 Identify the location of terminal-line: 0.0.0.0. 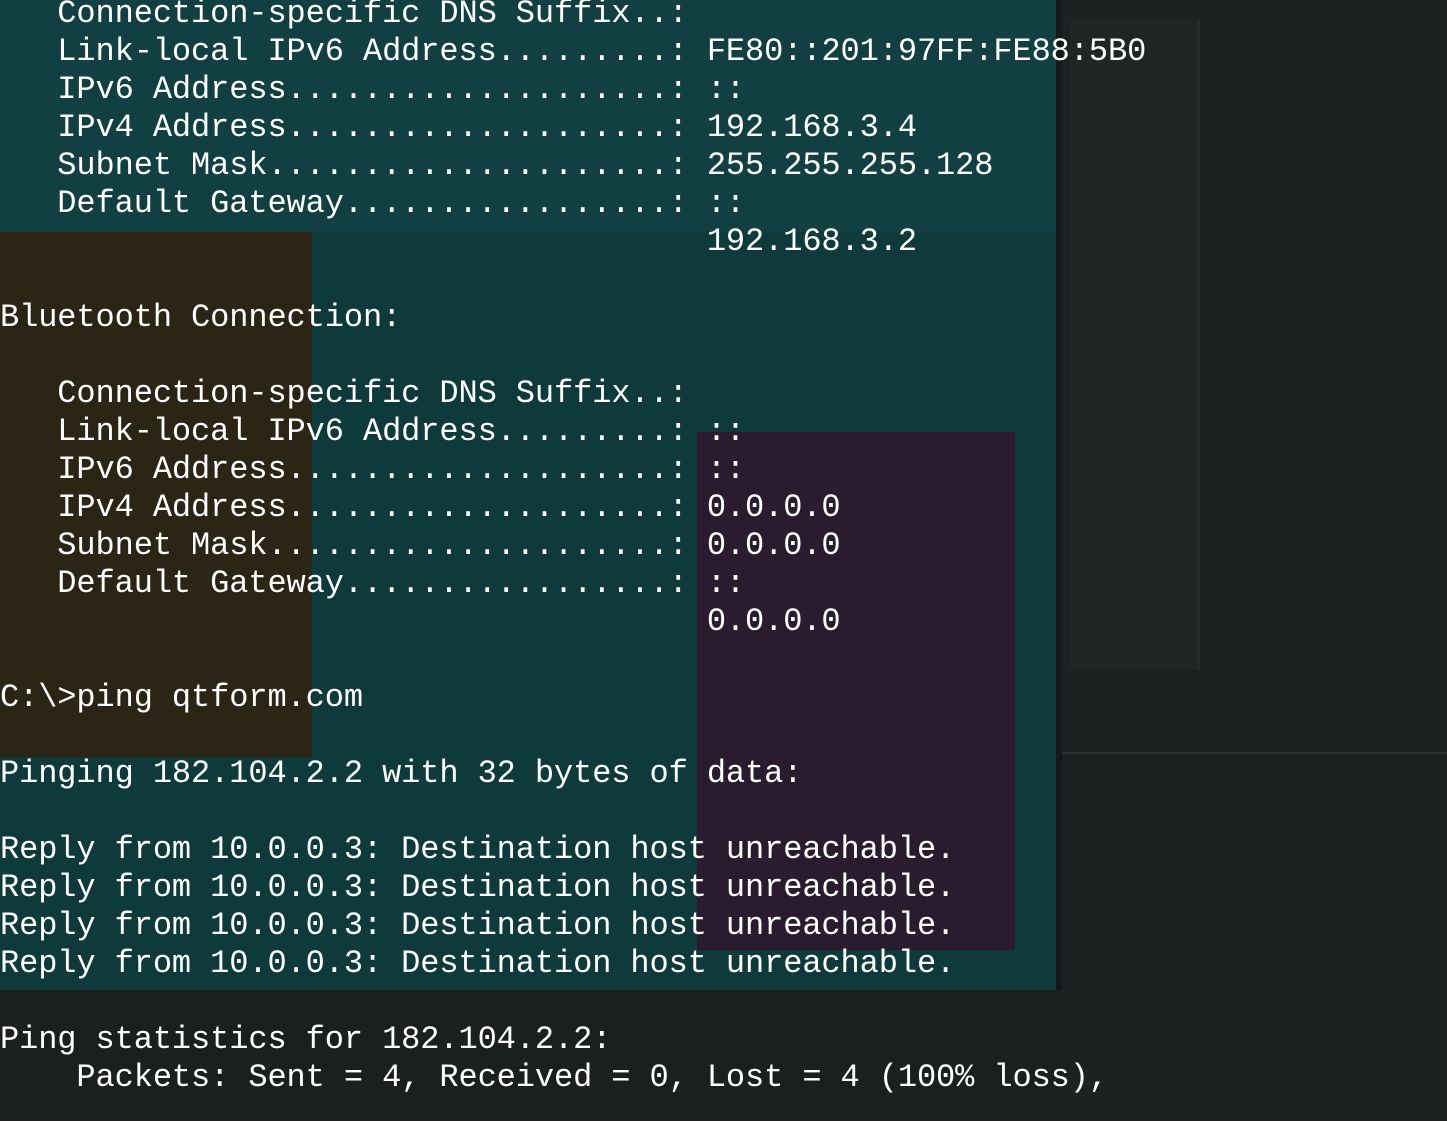
(420, 621).